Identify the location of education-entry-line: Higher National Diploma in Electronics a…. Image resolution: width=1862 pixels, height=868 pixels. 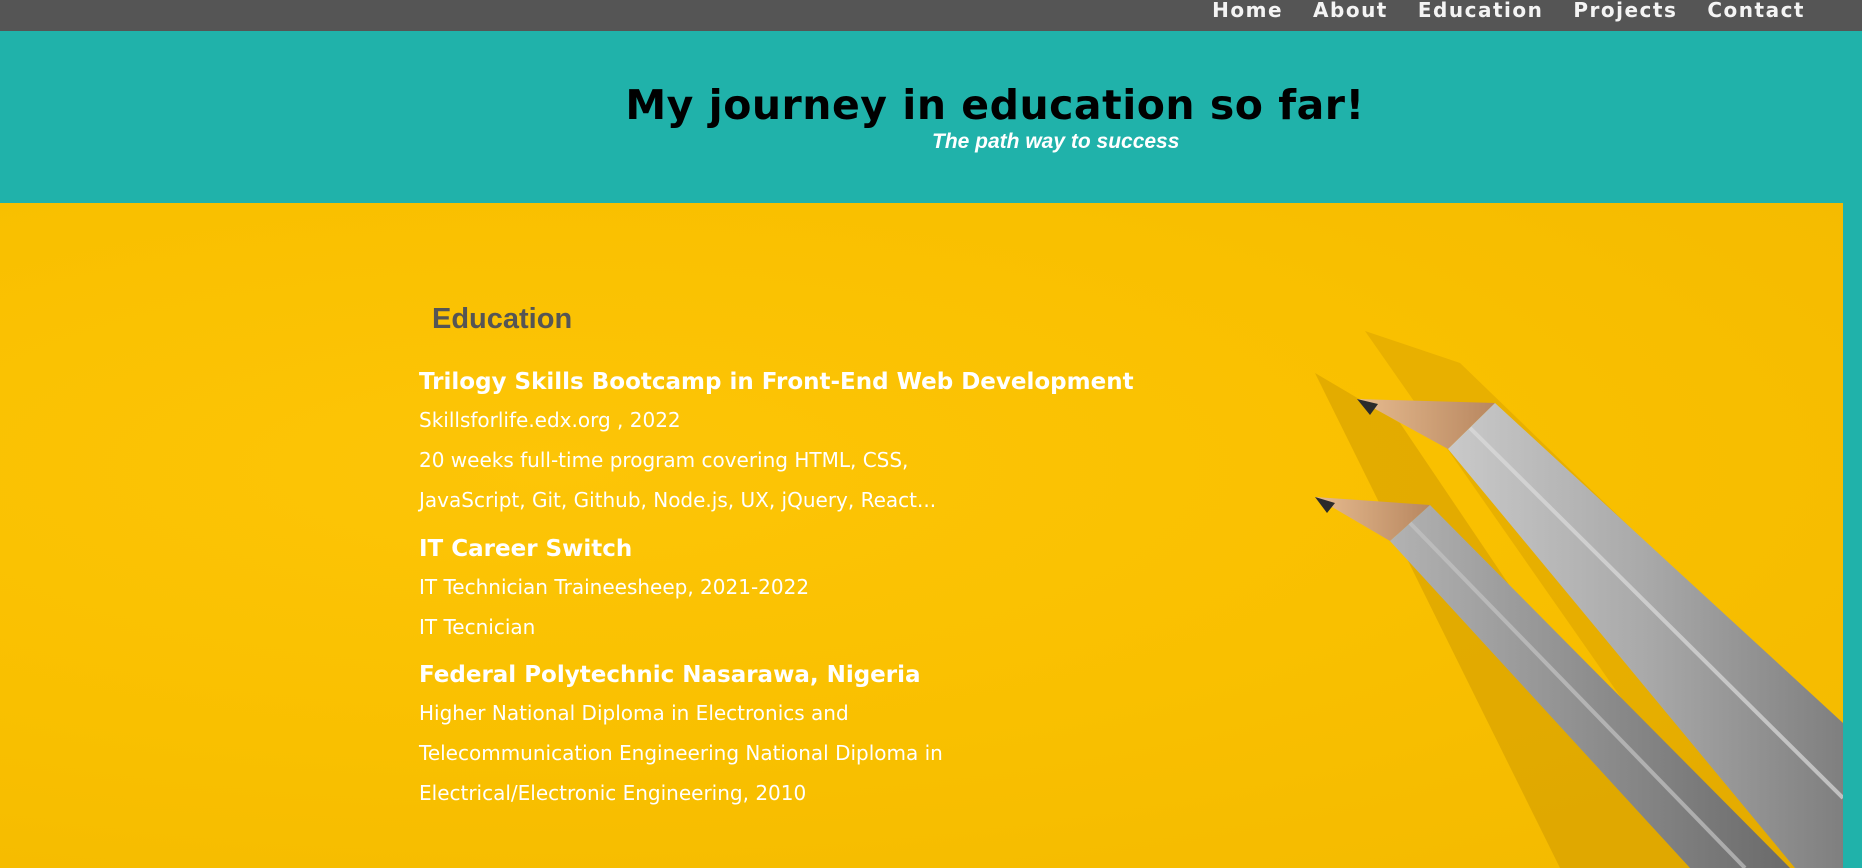
(634, 713).